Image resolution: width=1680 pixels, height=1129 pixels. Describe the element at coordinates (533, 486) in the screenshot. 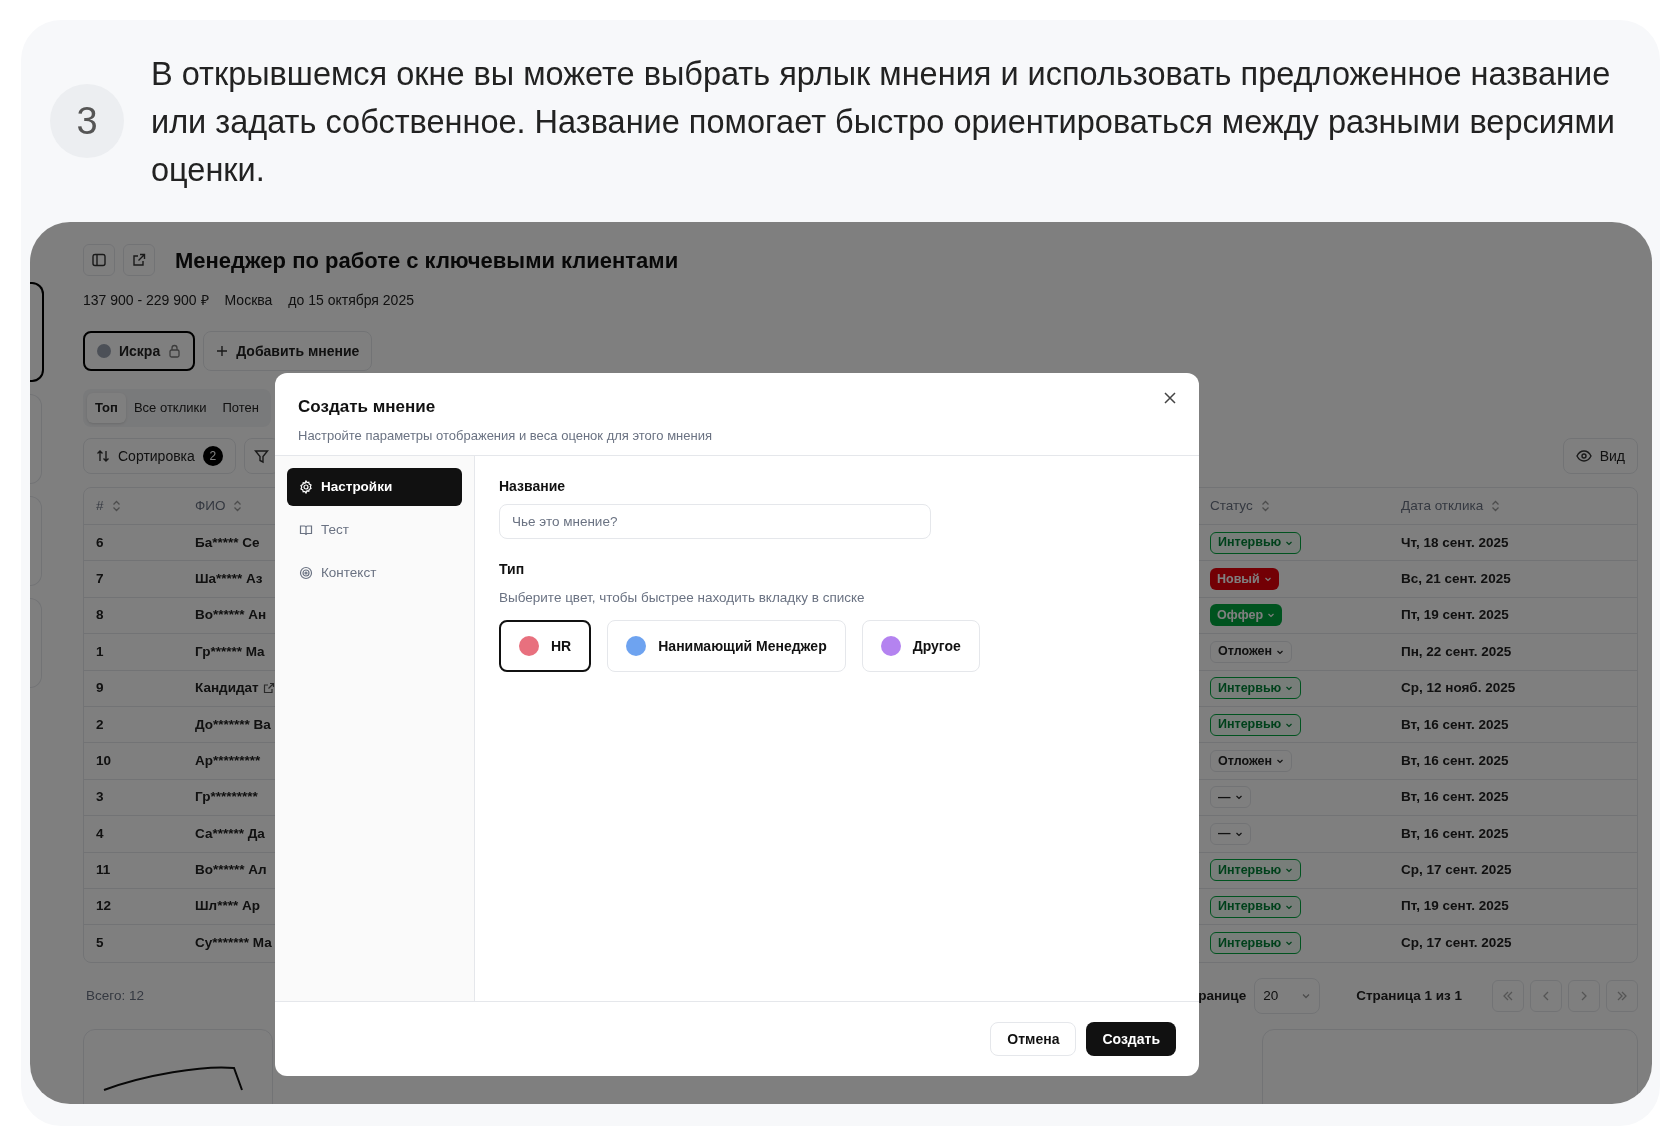

I see `field-label: Название` at that location.